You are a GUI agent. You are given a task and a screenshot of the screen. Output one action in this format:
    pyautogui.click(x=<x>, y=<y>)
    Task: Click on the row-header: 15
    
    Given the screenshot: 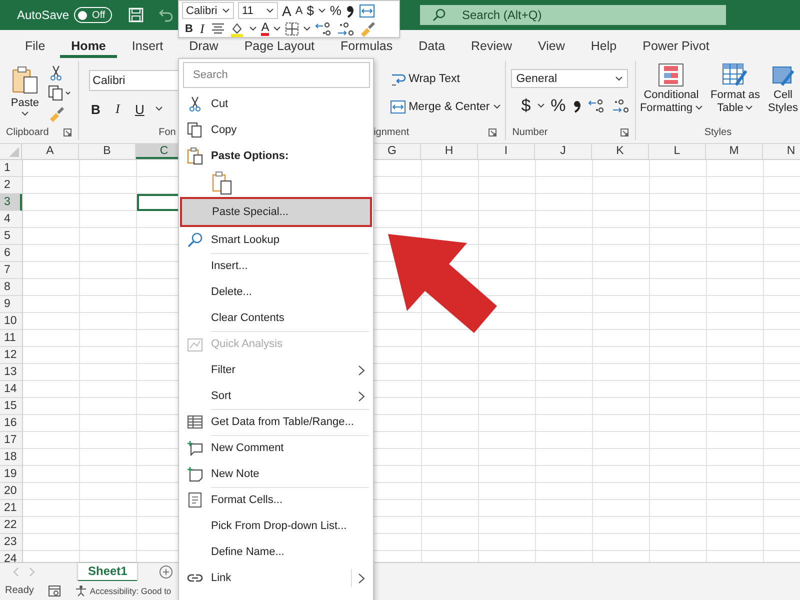 What is the action you would take?
    pyautogui.click(x=11, y=406)
    